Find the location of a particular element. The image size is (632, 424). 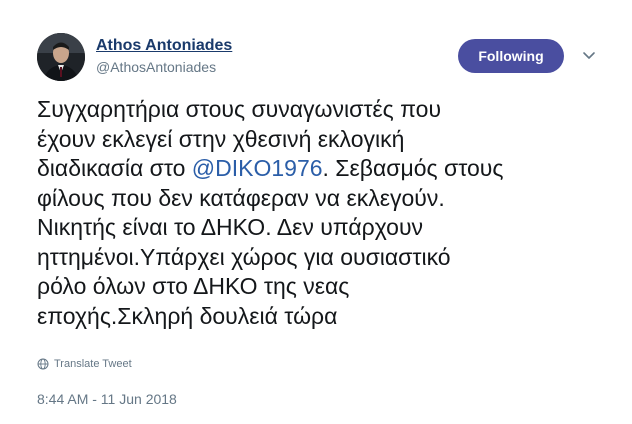

following-button-label: Following is located at coordinates (511, 56).